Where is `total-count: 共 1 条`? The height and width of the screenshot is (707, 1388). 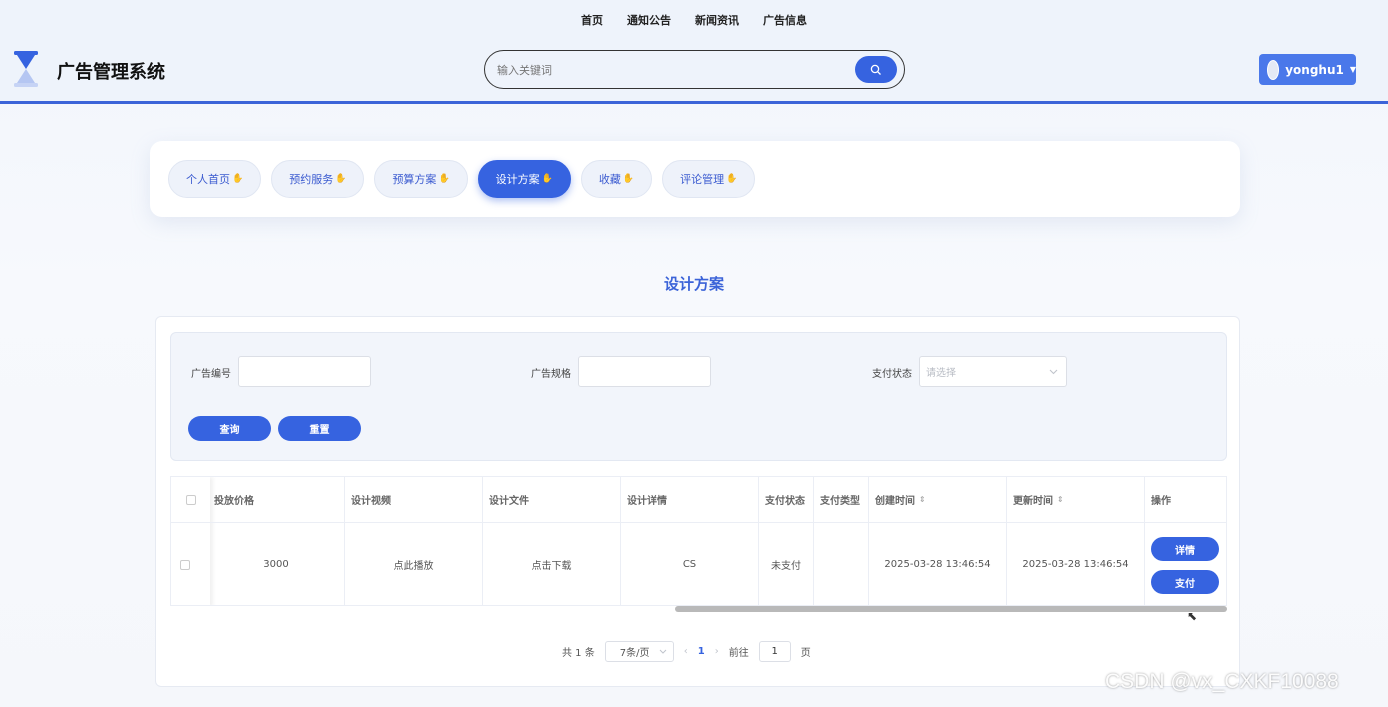 total-count: 共 1 条 is located at coordinates (578, 653).